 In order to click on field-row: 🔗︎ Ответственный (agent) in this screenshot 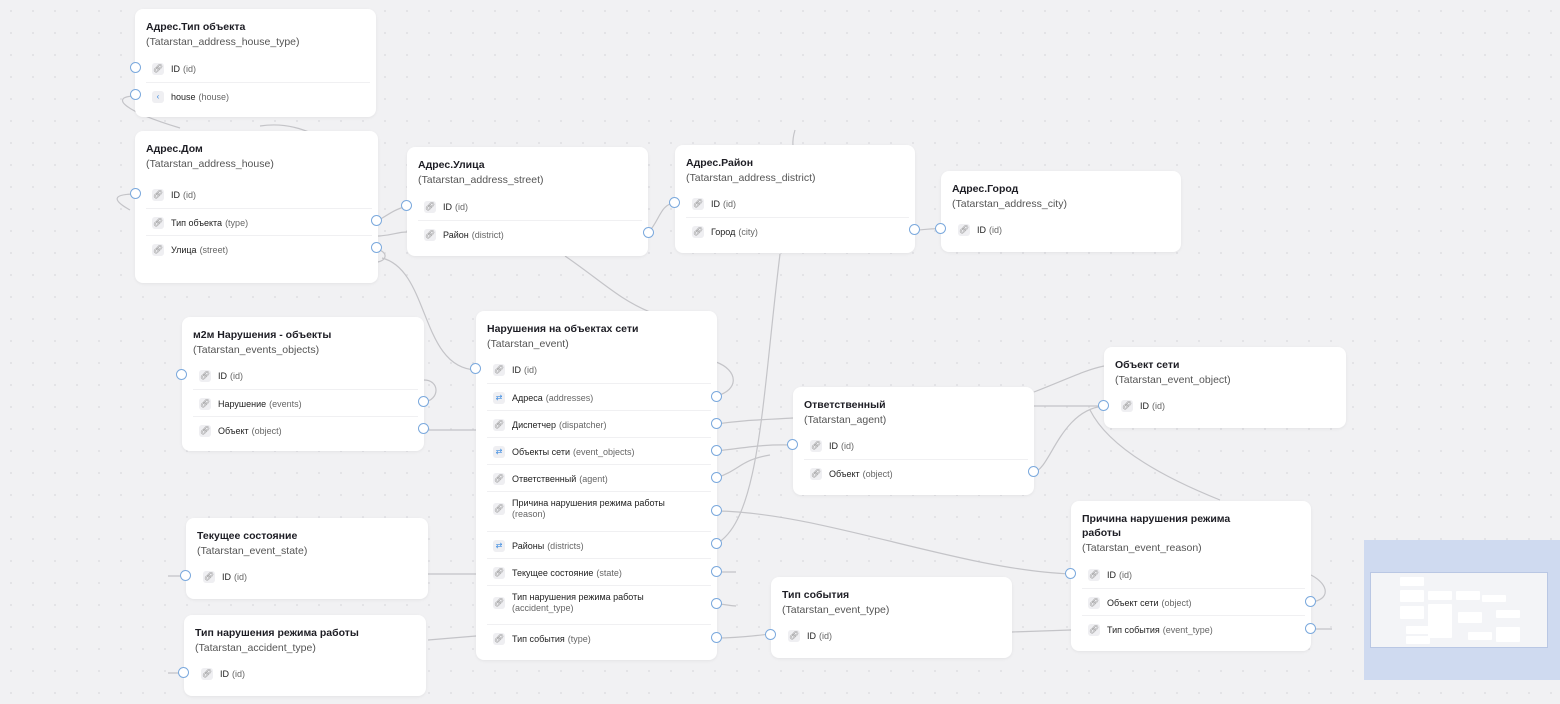, I will do `click(599, 478)`.